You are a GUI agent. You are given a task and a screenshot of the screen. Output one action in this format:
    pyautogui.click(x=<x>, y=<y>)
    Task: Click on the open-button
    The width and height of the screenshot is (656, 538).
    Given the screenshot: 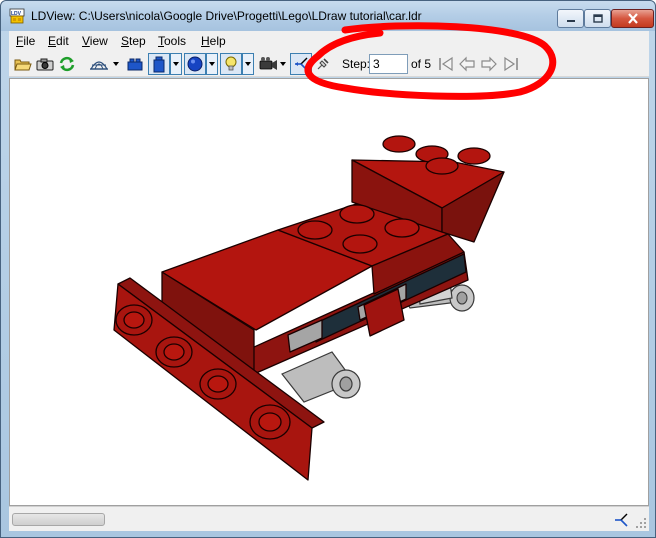 What is the action you would take?
    pyautogui.click(x=23, y=64)
    